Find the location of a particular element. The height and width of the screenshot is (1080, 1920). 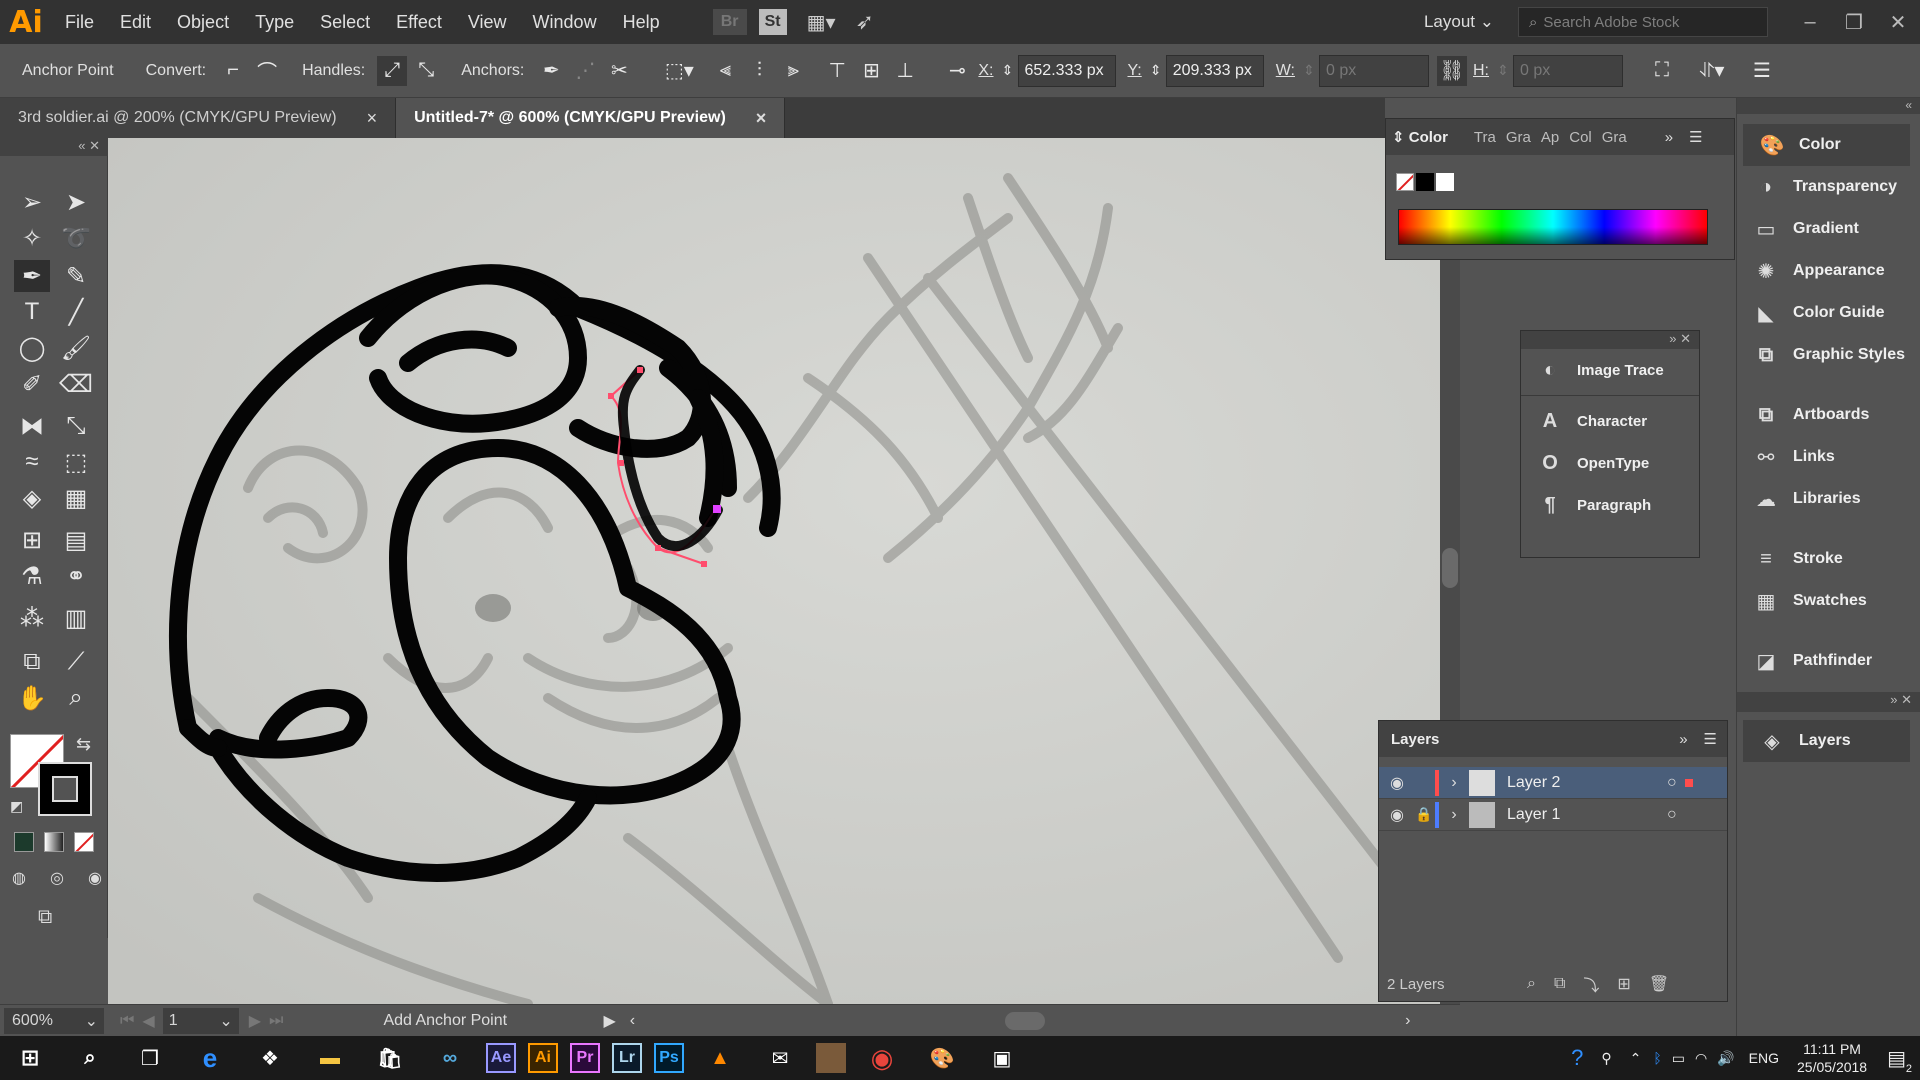

menu-view: View is located at coordinates (487, 22).